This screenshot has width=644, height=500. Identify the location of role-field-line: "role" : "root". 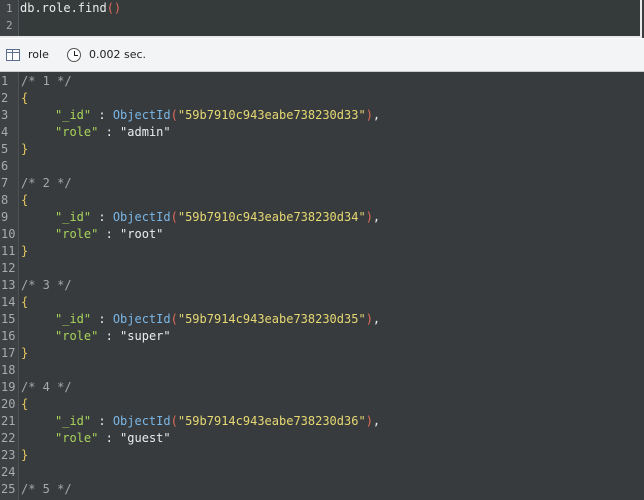
(109, 234).